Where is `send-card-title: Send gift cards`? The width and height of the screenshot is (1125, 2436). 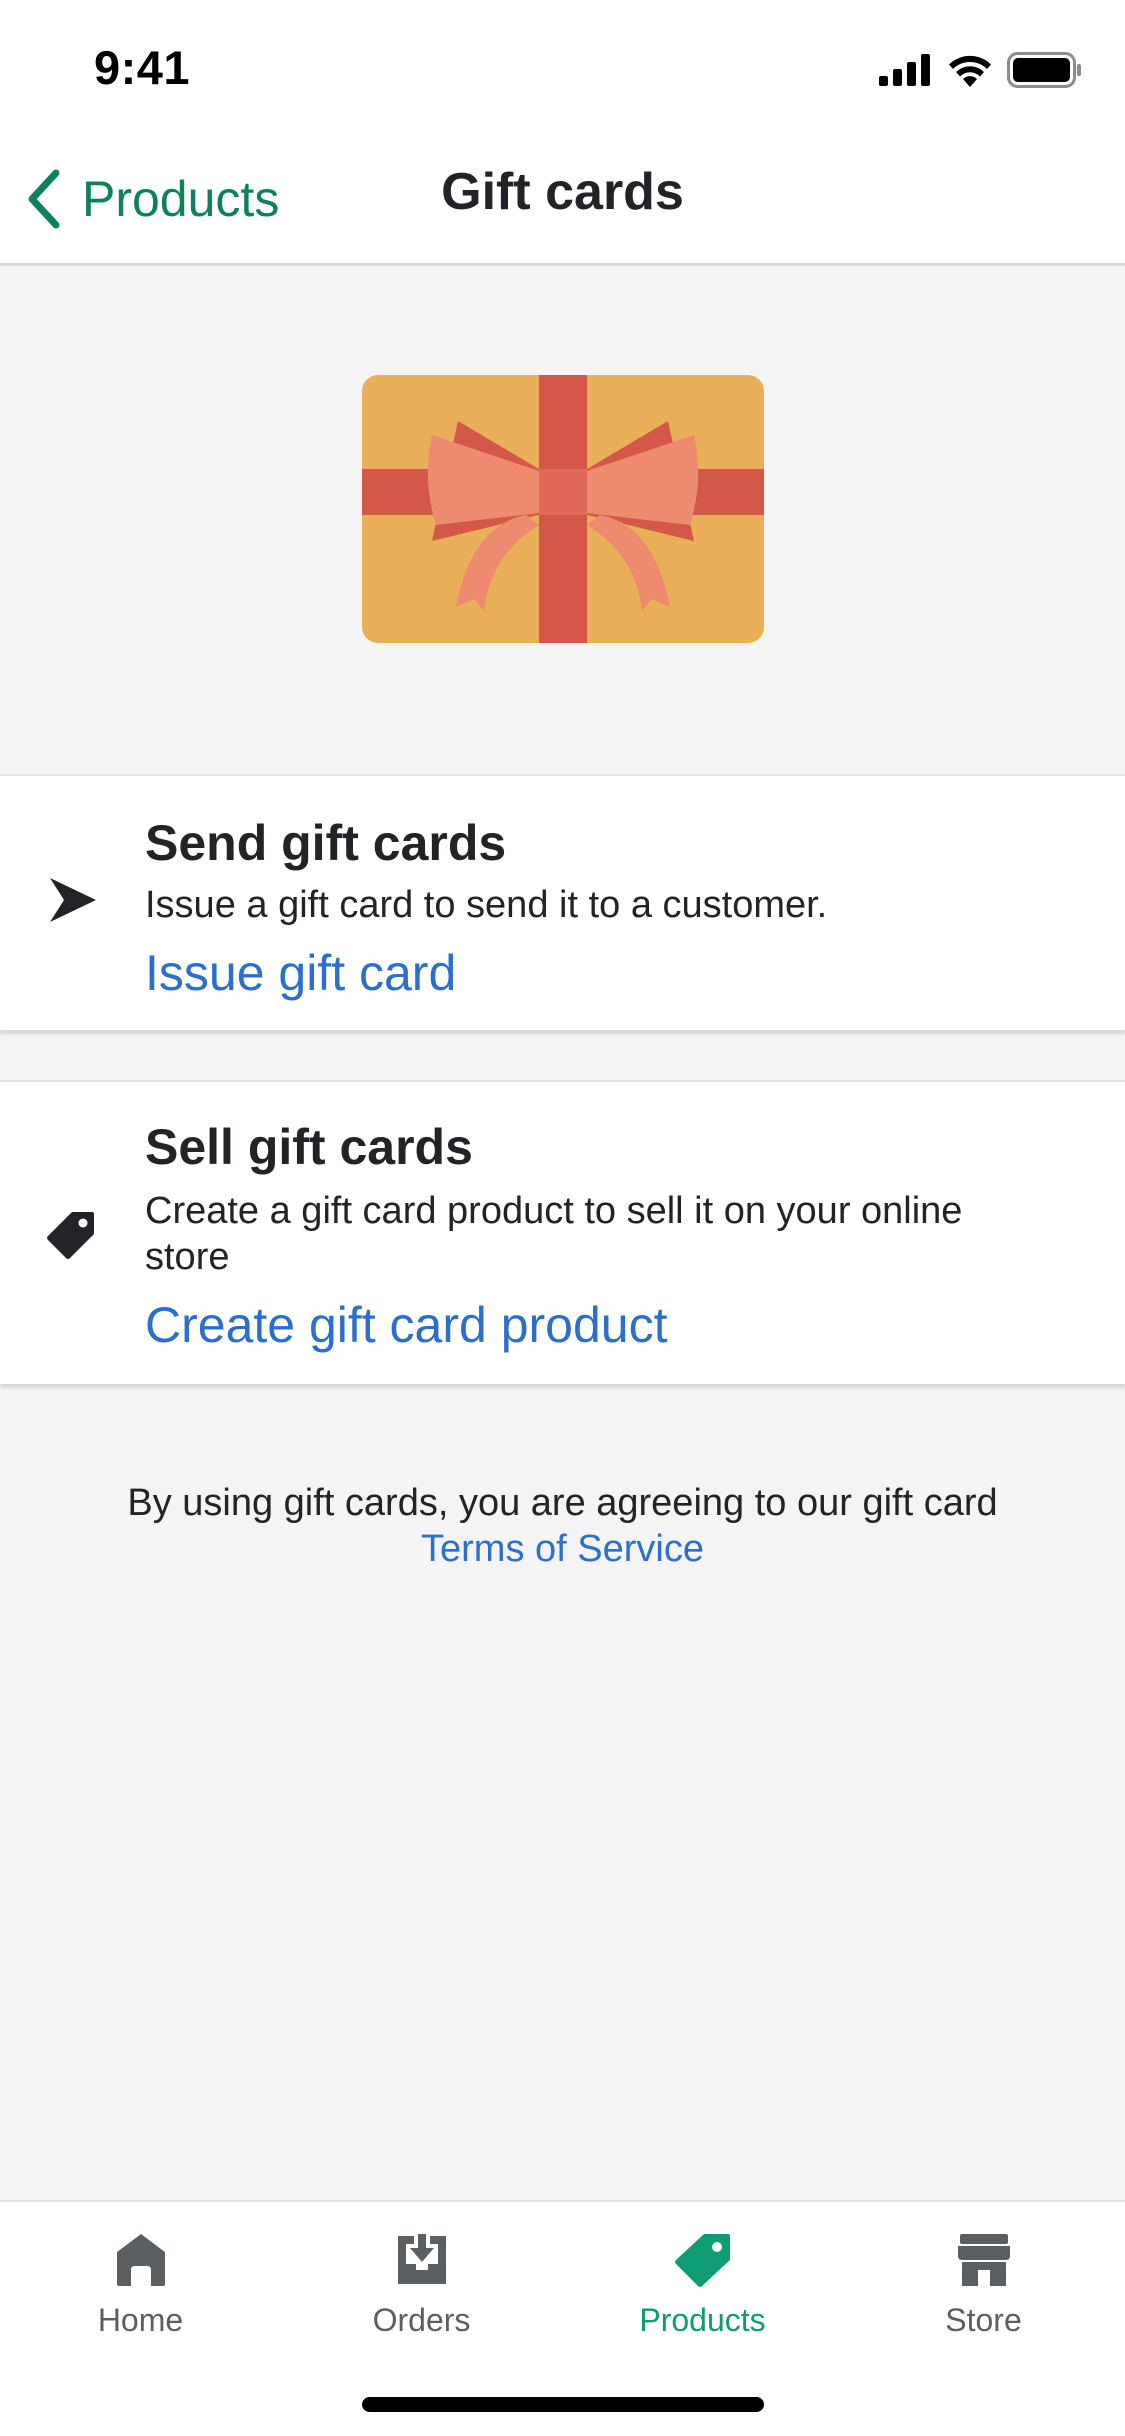
send-card-title: Send gift cards is located at coordinates (326, 843).